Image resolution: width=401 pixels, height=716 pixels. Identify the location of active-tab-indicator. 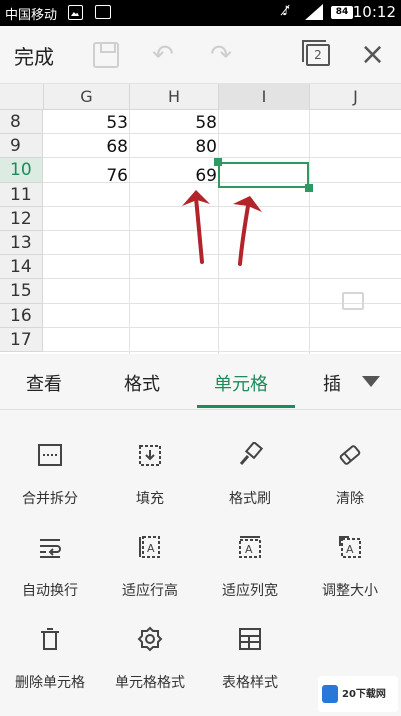
(246, 406).